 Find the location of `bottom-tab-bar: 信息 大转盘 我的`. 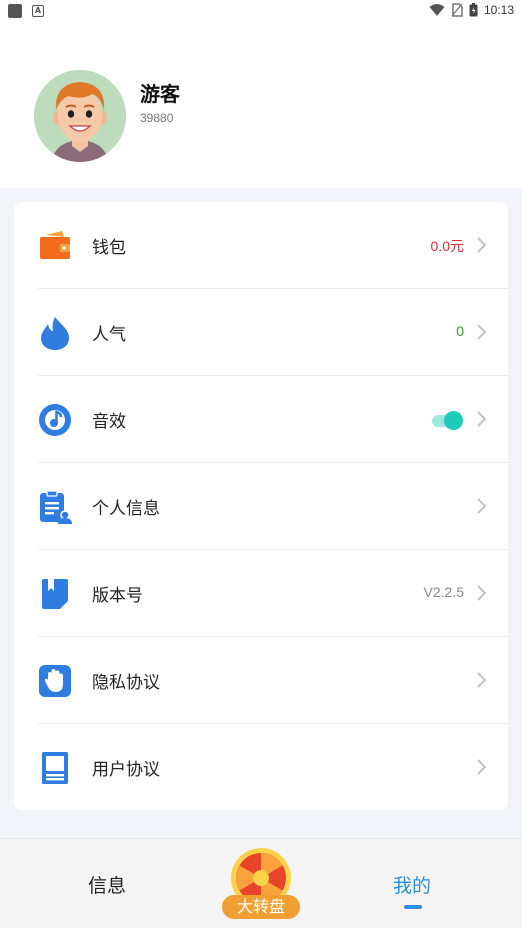

bottom-tab-bar: 信息 大转盘 我的 is located at coordinates (261, 883).